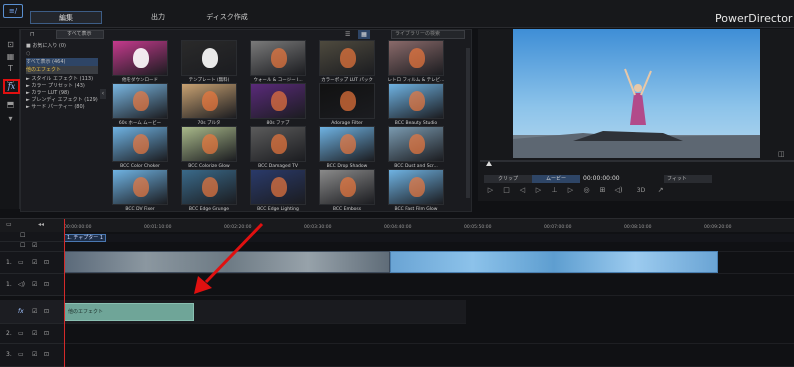 This screenshot has height=367, width=794. I want to click on tab-output: 出力, so click(158, 17).